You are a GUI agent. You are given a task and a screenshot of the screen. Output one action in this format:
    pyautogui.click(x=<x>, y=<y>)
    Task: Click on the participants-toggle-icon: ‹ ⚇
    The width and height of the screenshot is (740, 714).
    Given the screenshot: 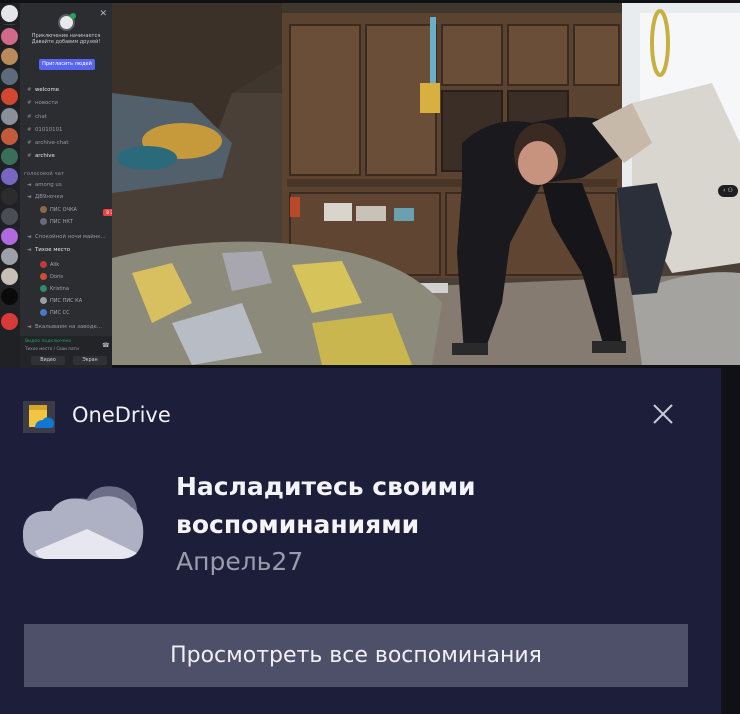 What is the action you would take?
    pyautogui.click(x=728, y=191)
    